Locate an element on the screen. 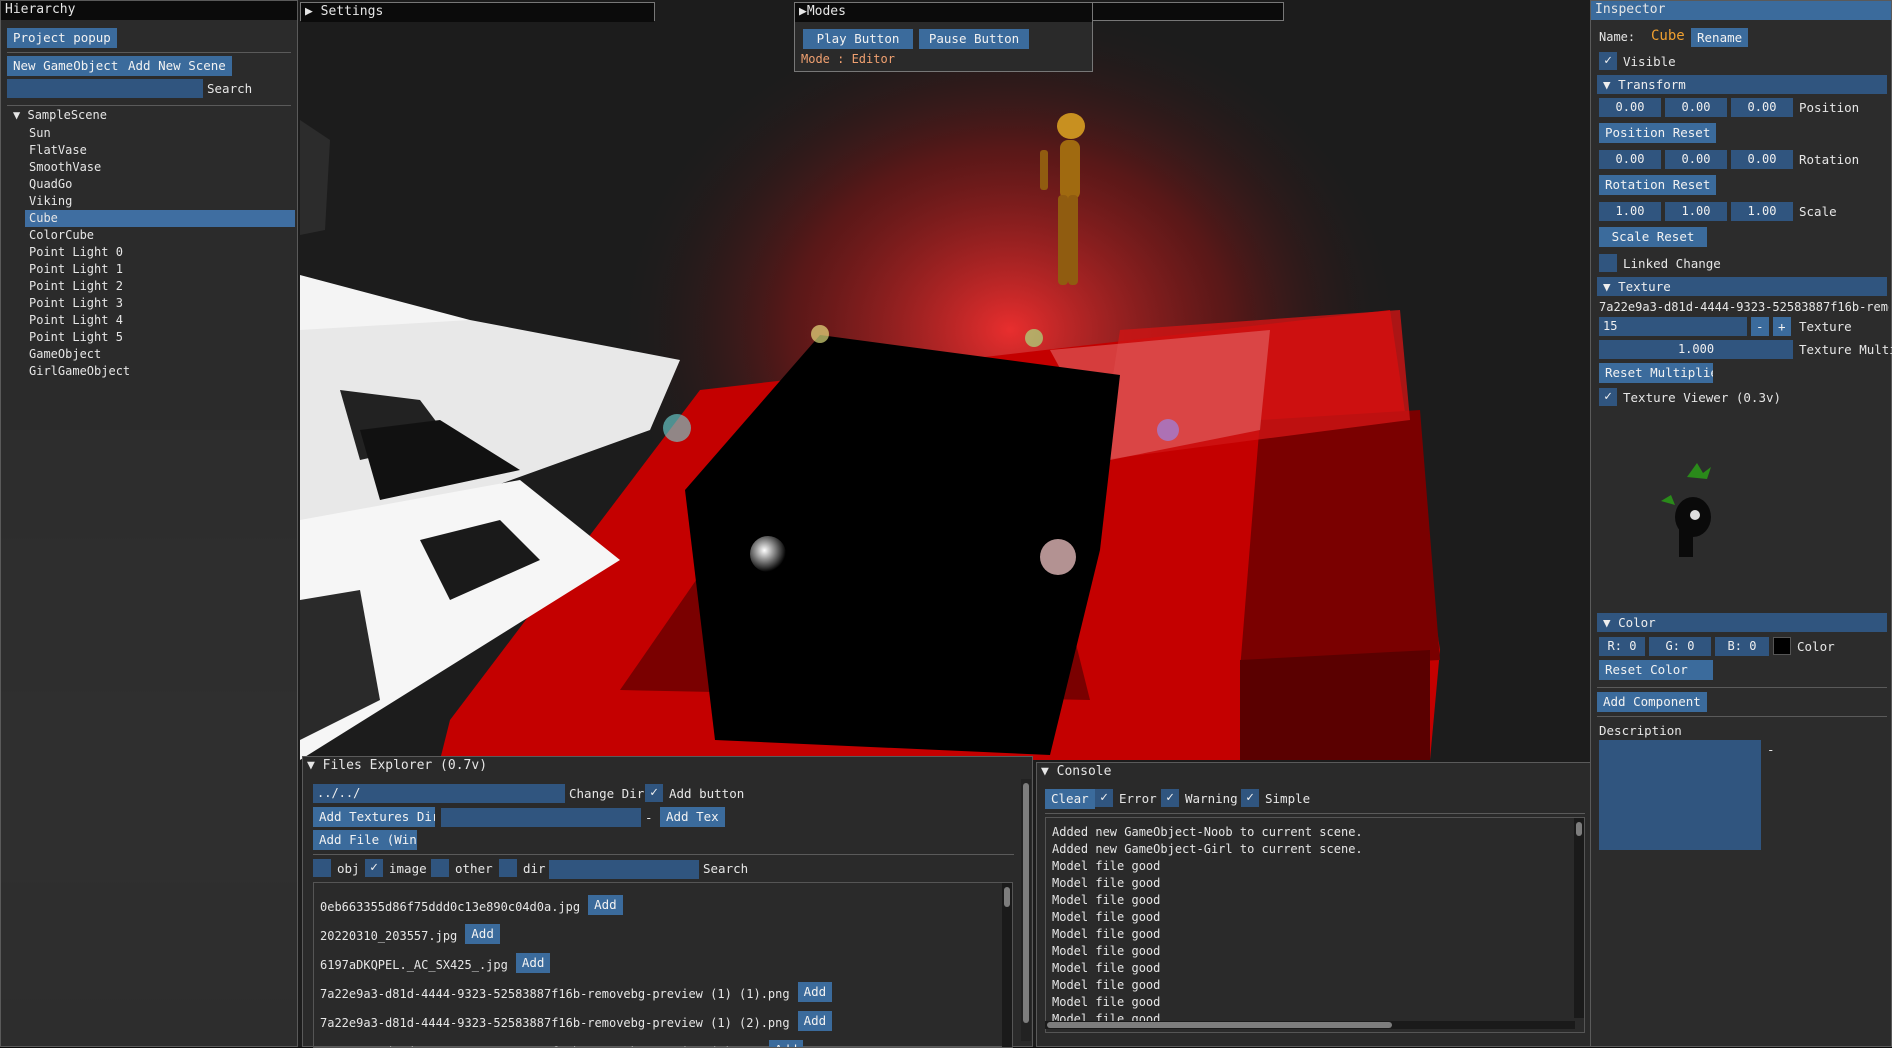 Image resolution: width=1892 pixels, height=1048 pixels. texture-label: Texture is located at coordinates (1825, 326).